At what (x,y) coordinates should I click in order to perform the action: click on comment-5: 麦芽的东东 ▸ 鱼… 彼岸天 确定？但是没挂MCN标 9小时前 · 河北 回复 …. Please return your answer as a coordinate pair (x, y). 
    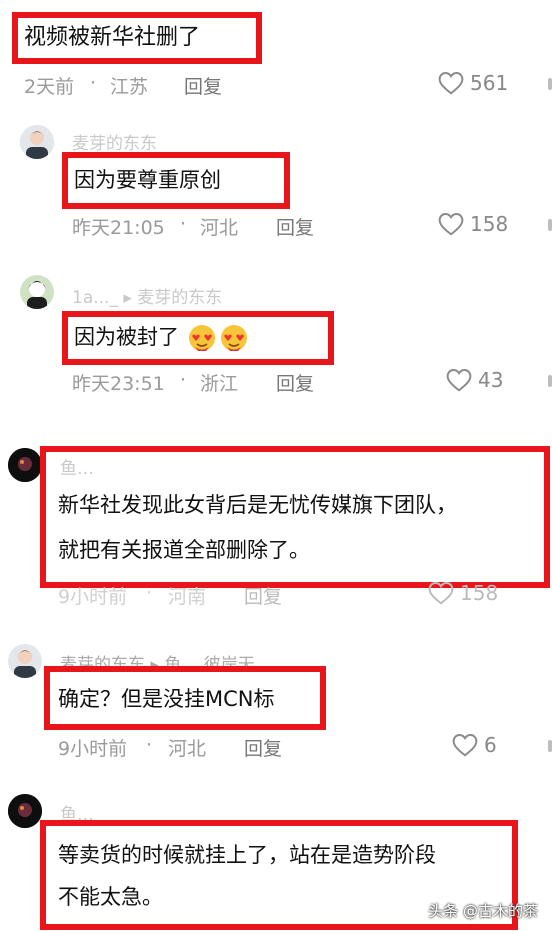
    Looking at the image, I should click on (276, 702).